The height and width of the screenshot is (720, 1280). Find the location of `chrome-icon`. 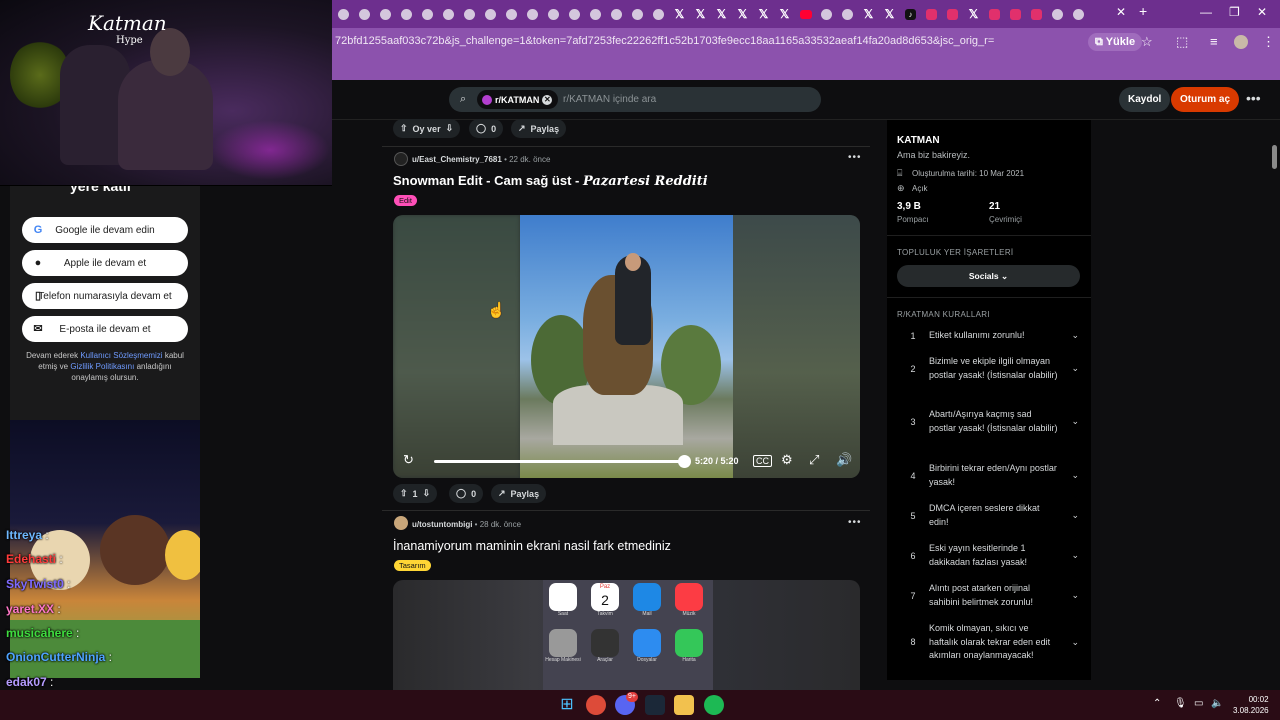

chrome-icon is located at coordinates (596, 705).